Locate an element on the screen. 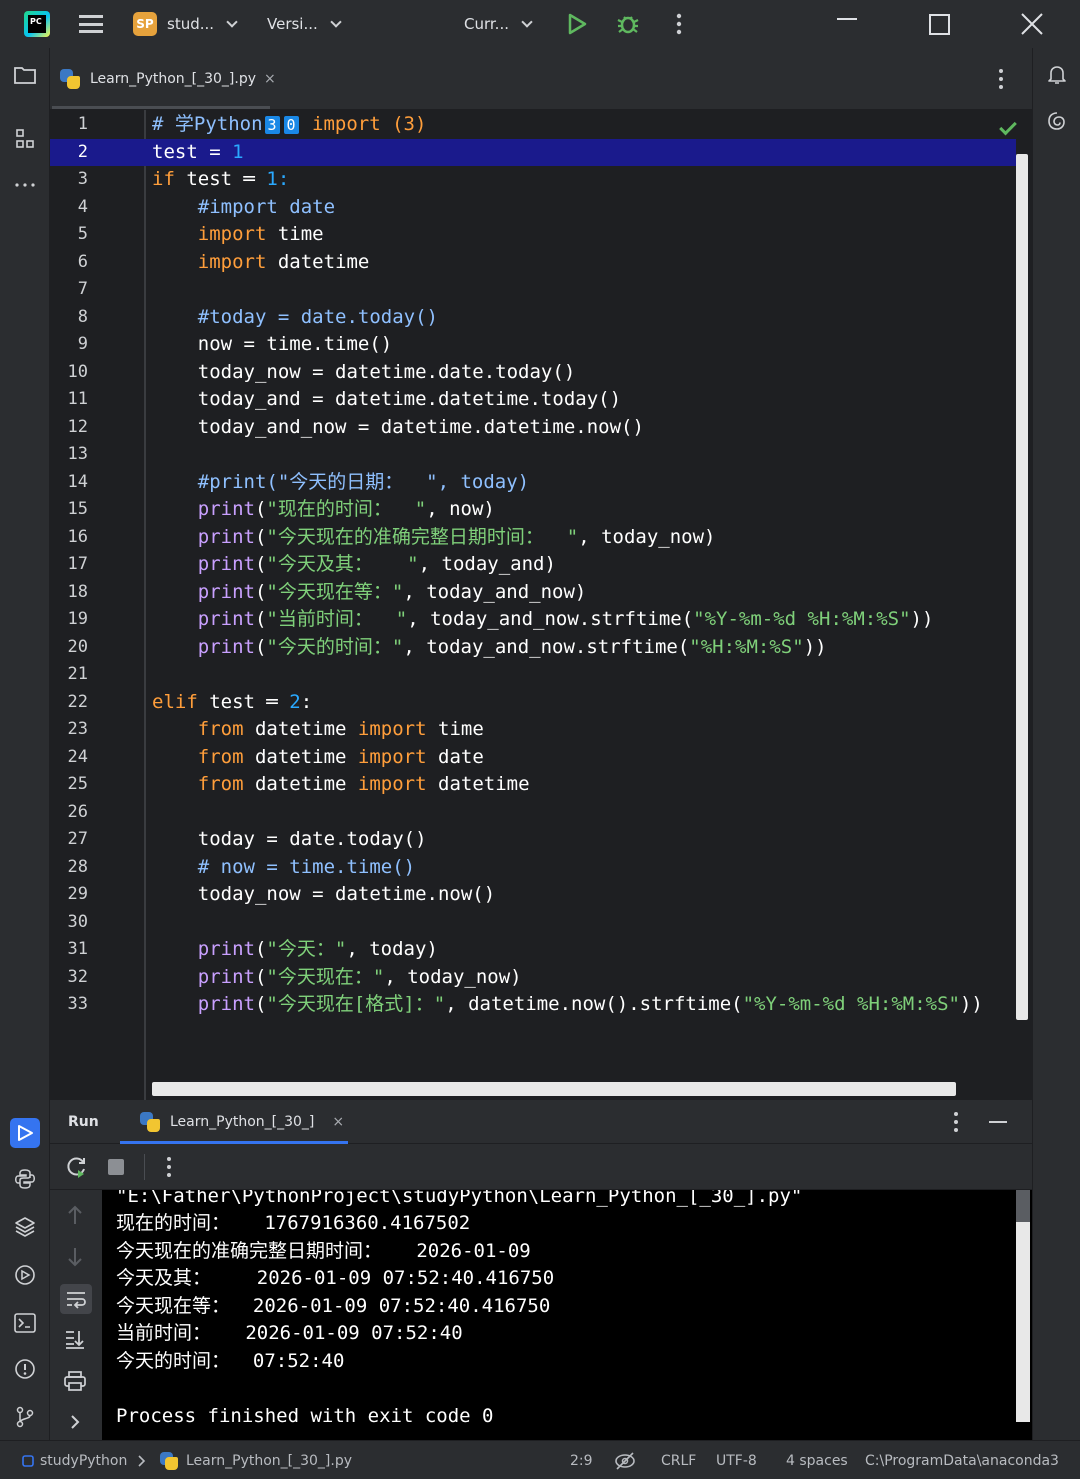 The width and height of the screenshot is (1080, 1479). problems-icon is located at coordinates (25, 1369).